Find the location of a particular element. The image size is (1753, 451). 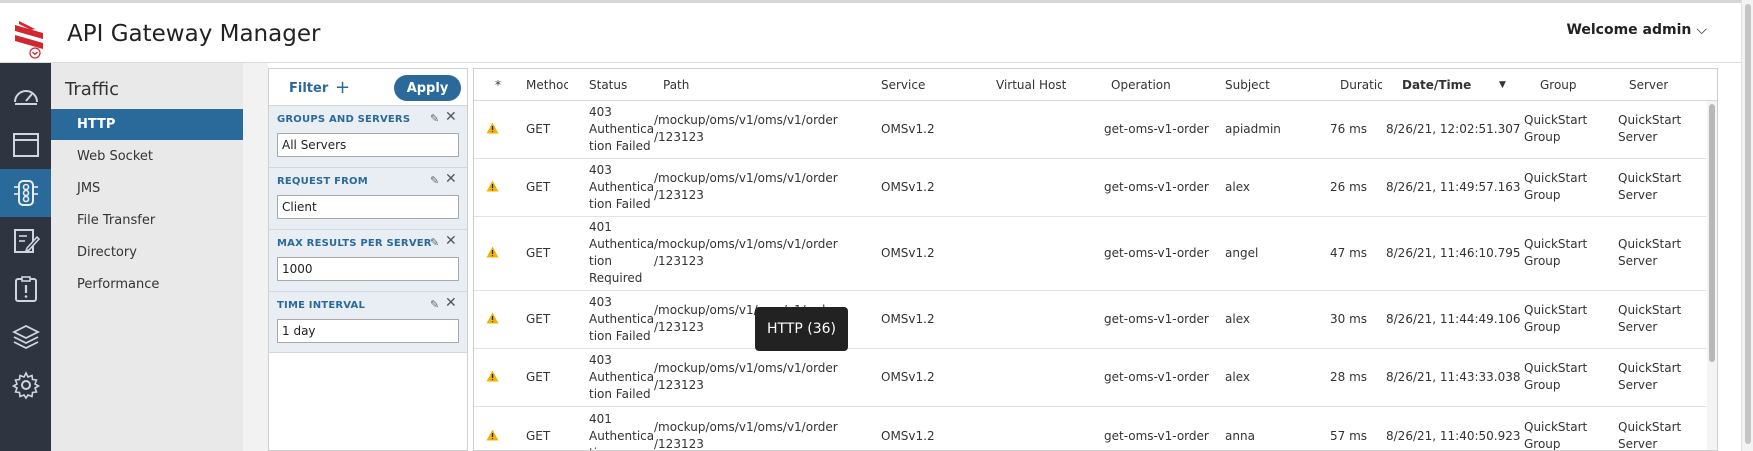

subnav-item-performance: Performance is located at coordinates (147, 284).